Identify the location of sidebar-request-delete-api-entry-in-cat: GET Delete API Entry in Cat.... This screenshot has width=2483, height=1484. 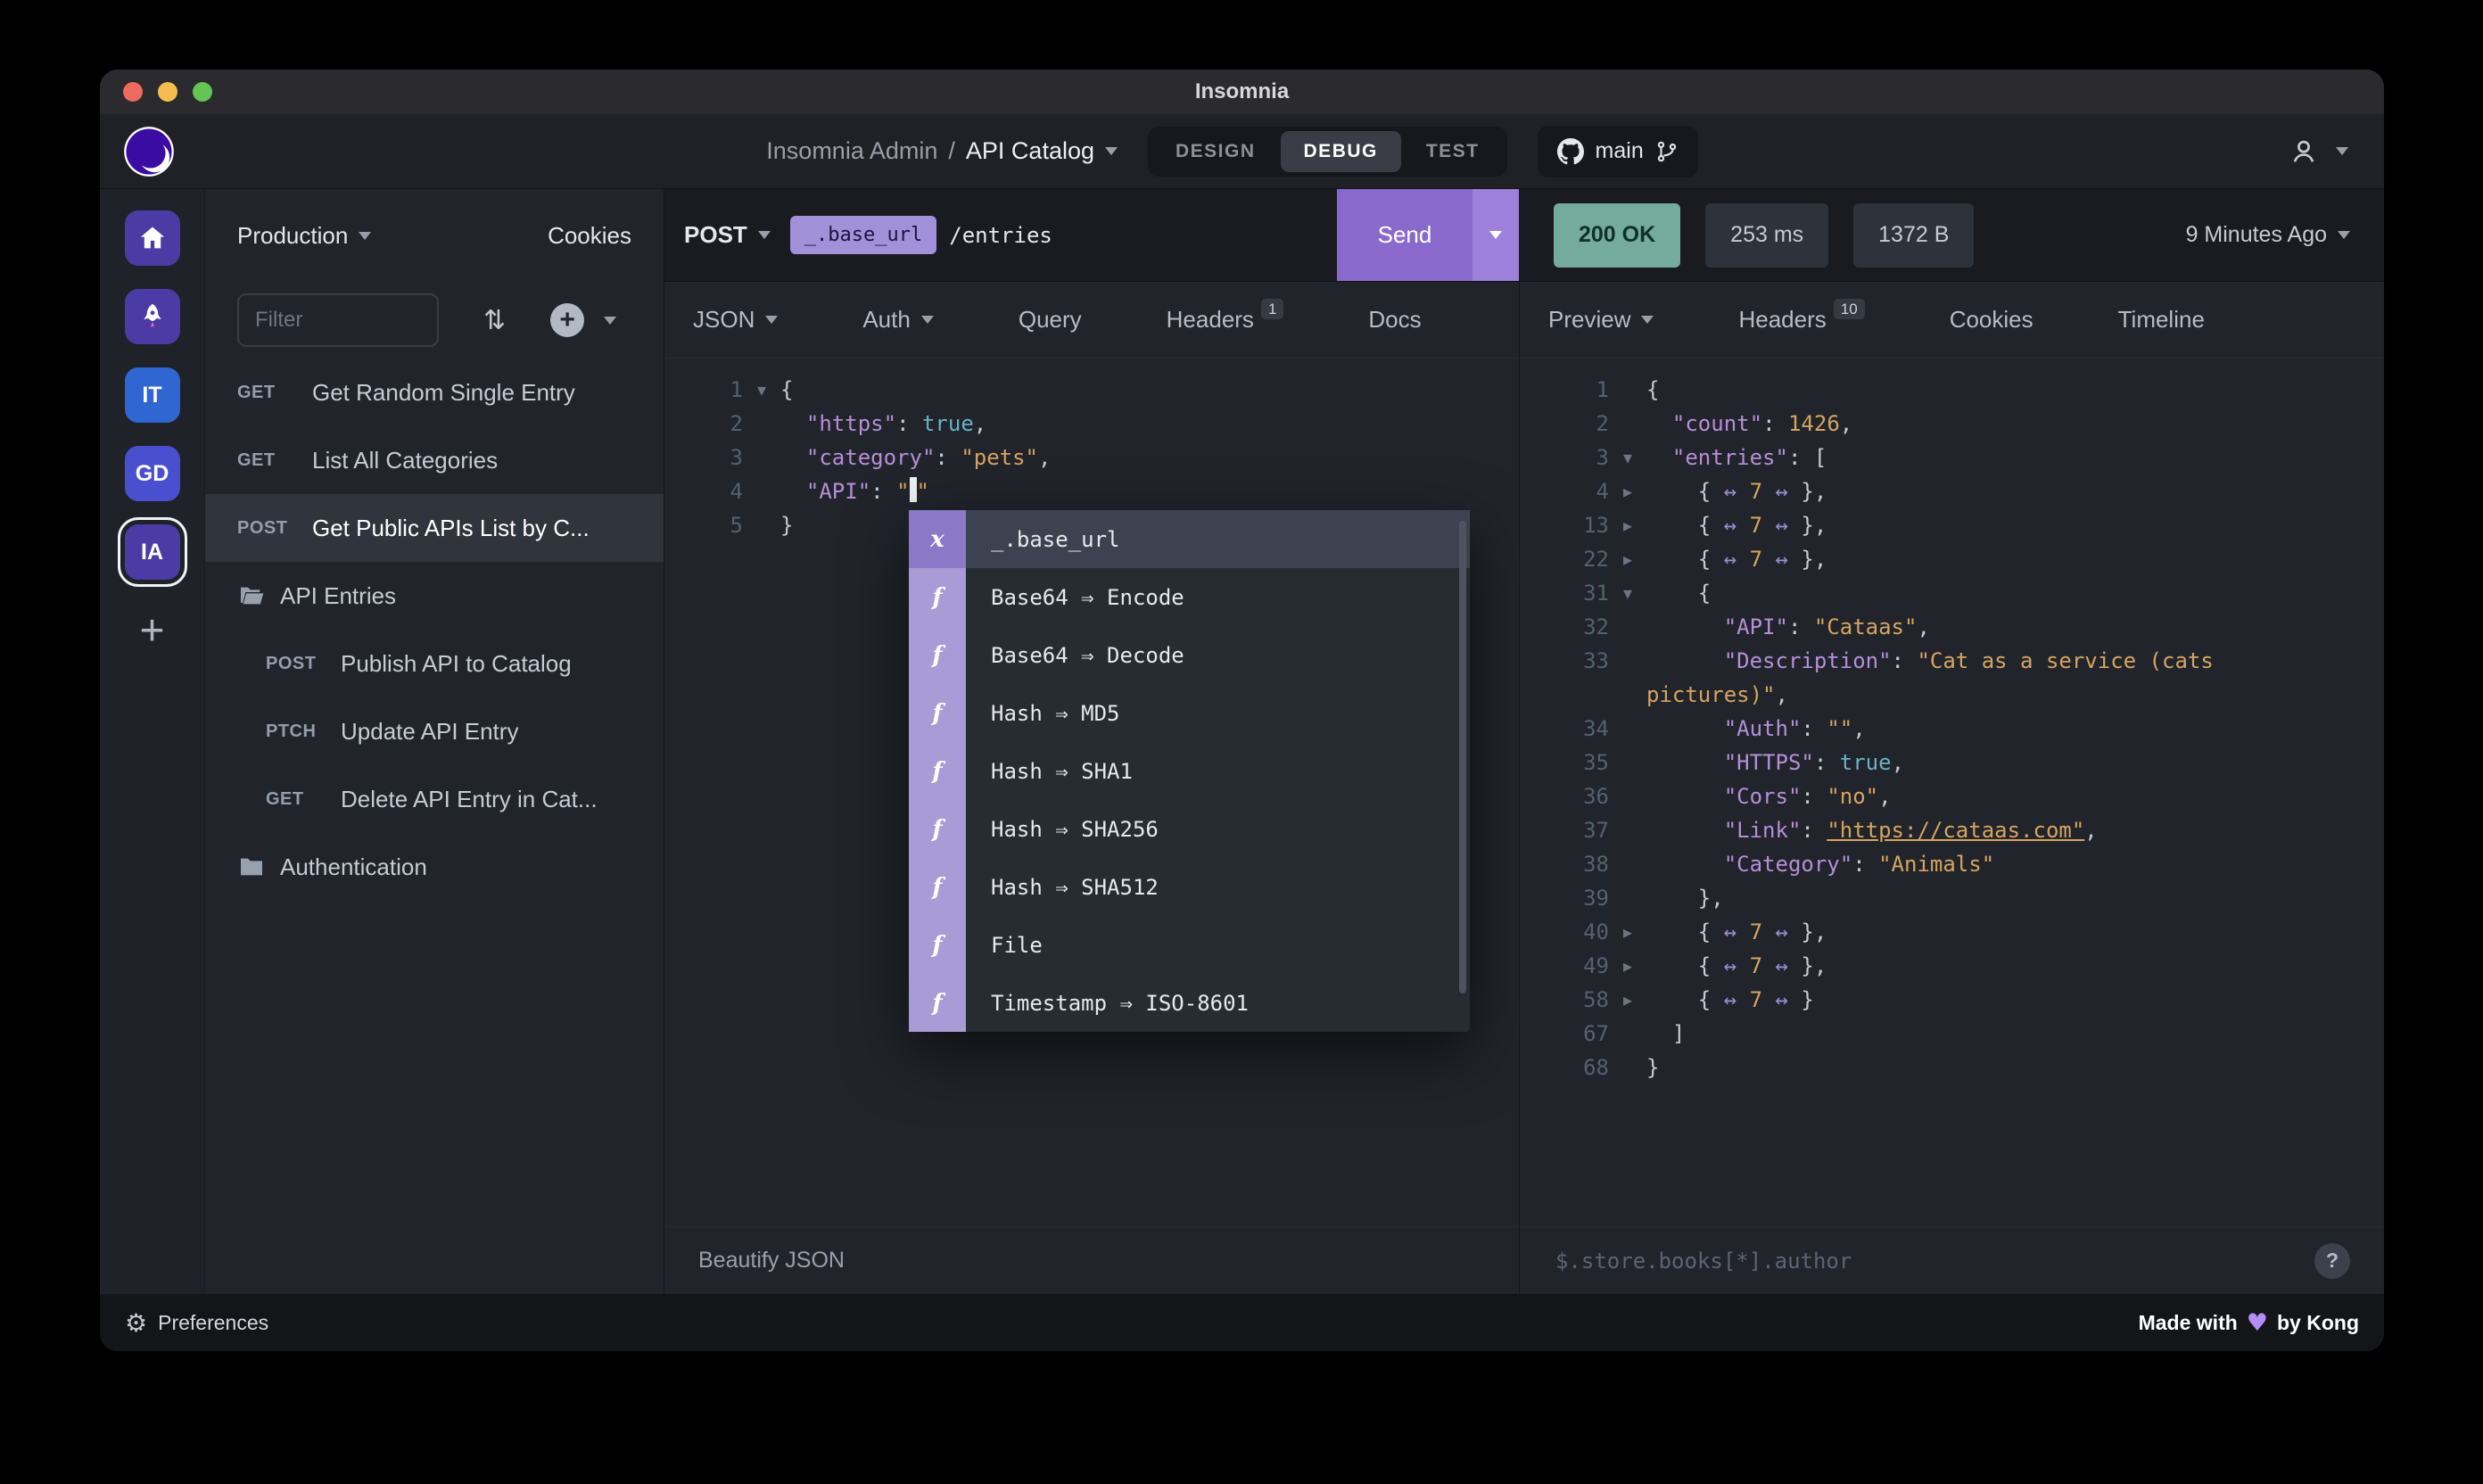
(434, 799).